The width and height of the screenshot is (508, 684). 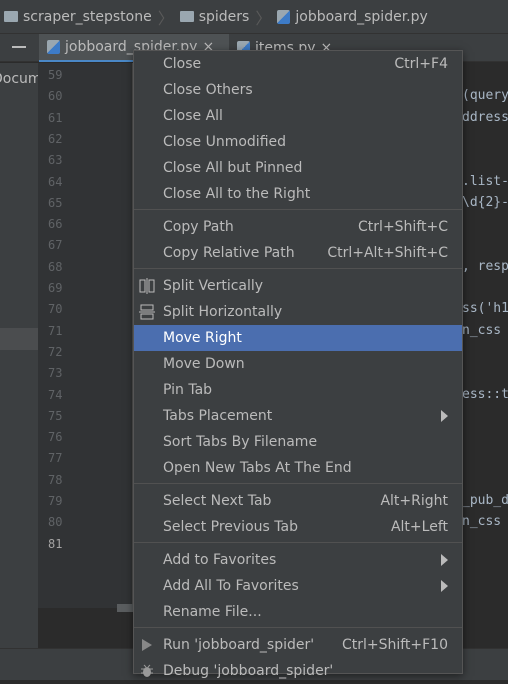 What do you see at coordinates (55, 394) in the screenshot?
I see `line-number: 74` at bounding box center [55, 394].